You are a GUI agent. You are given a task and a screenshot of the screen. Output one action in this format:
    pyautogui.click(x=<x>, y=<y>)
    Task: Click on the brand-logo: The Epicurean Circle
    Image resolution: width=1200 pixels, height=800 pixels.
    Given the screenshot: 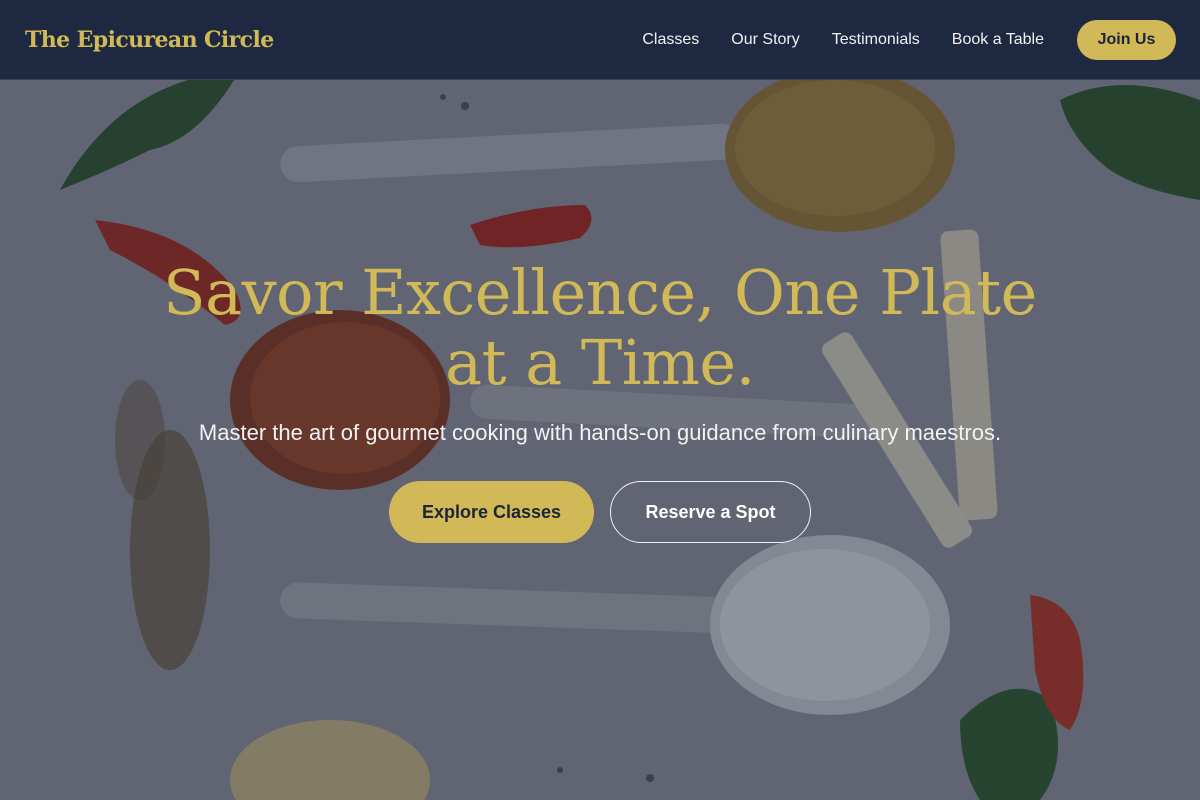 What is the action you would take?
    pyautogui.click(x=149, y=40)
    